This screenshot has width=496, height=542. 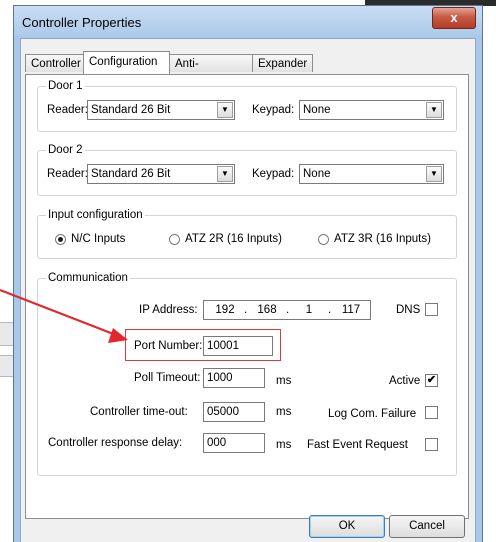 I want to click on annotation-arrow-shaft, so click(x=58, y=312).